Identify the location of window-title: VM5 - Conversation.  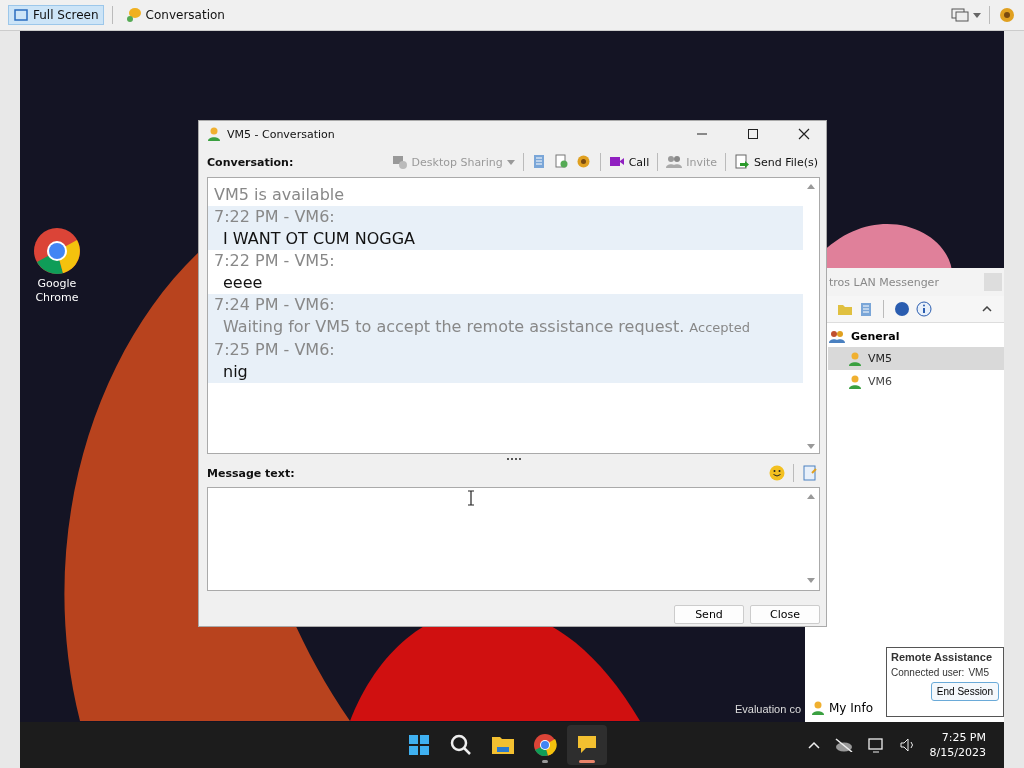
(281, 134).